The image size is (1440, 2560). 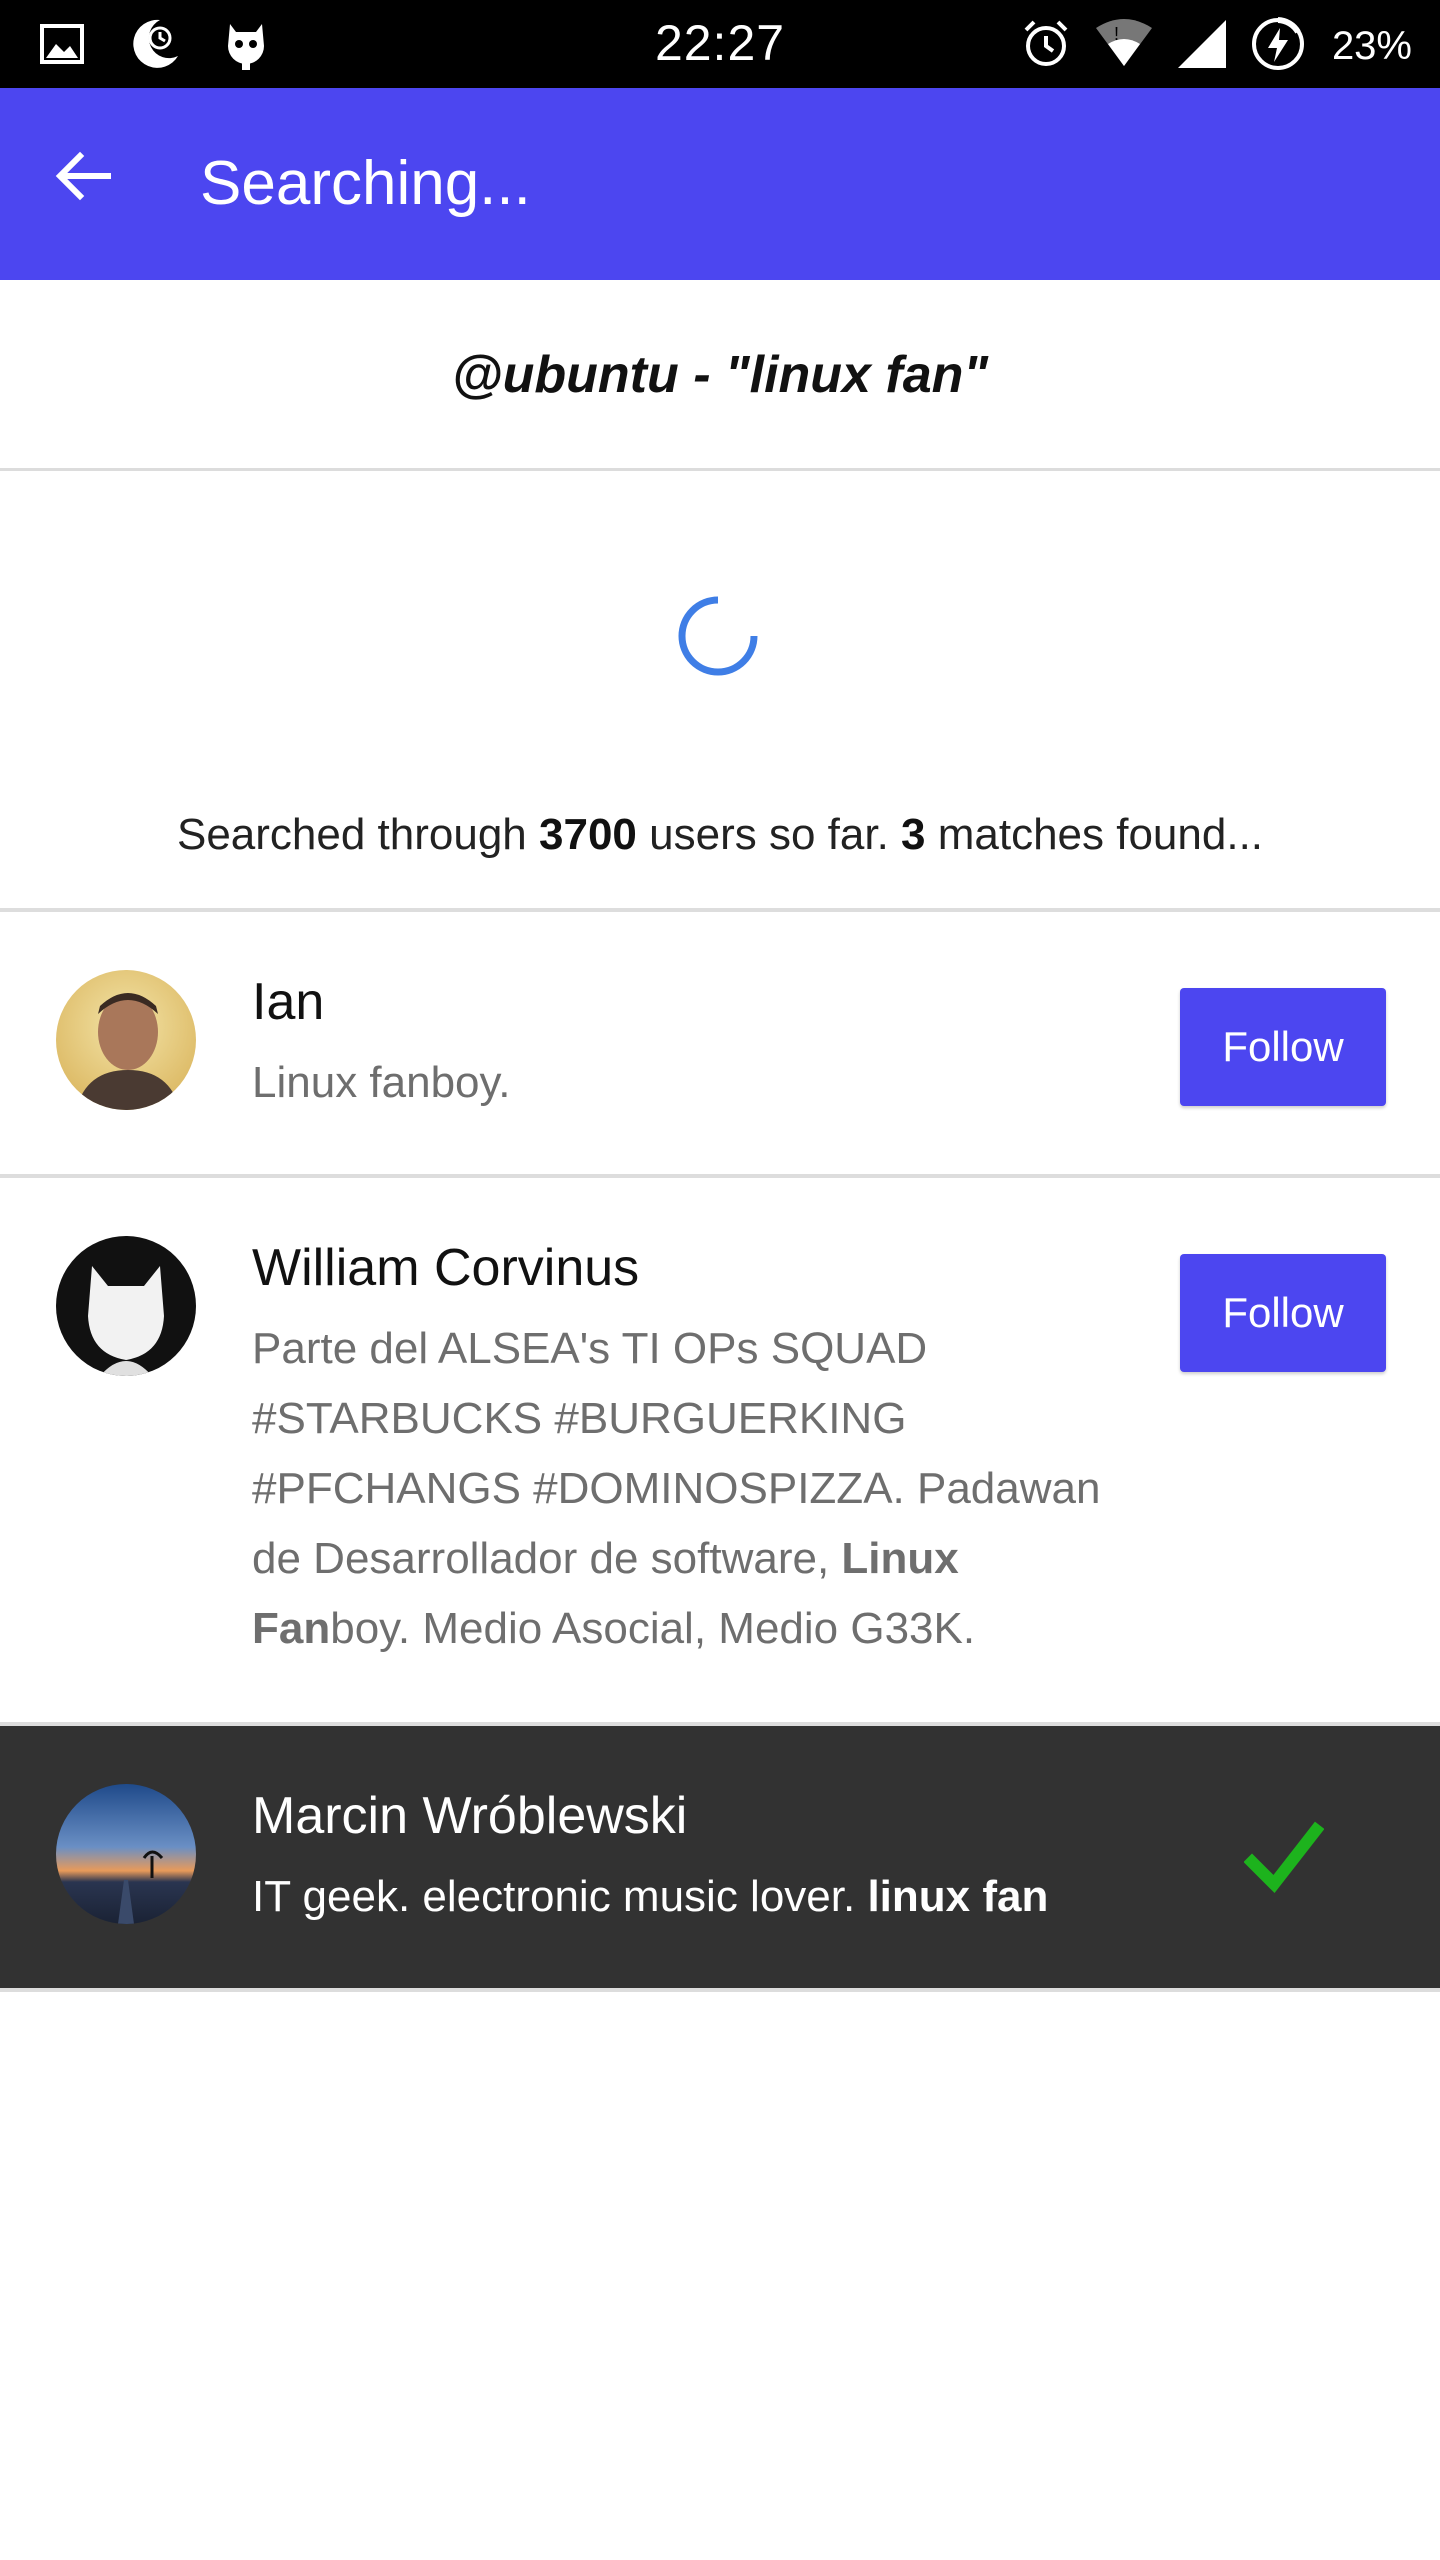 What do you see at coordinates (579, 1418) in the screenshot?
I see `bio-line: #STARBUCKS #BURGUERKING` at bounding box center [579, 1418].